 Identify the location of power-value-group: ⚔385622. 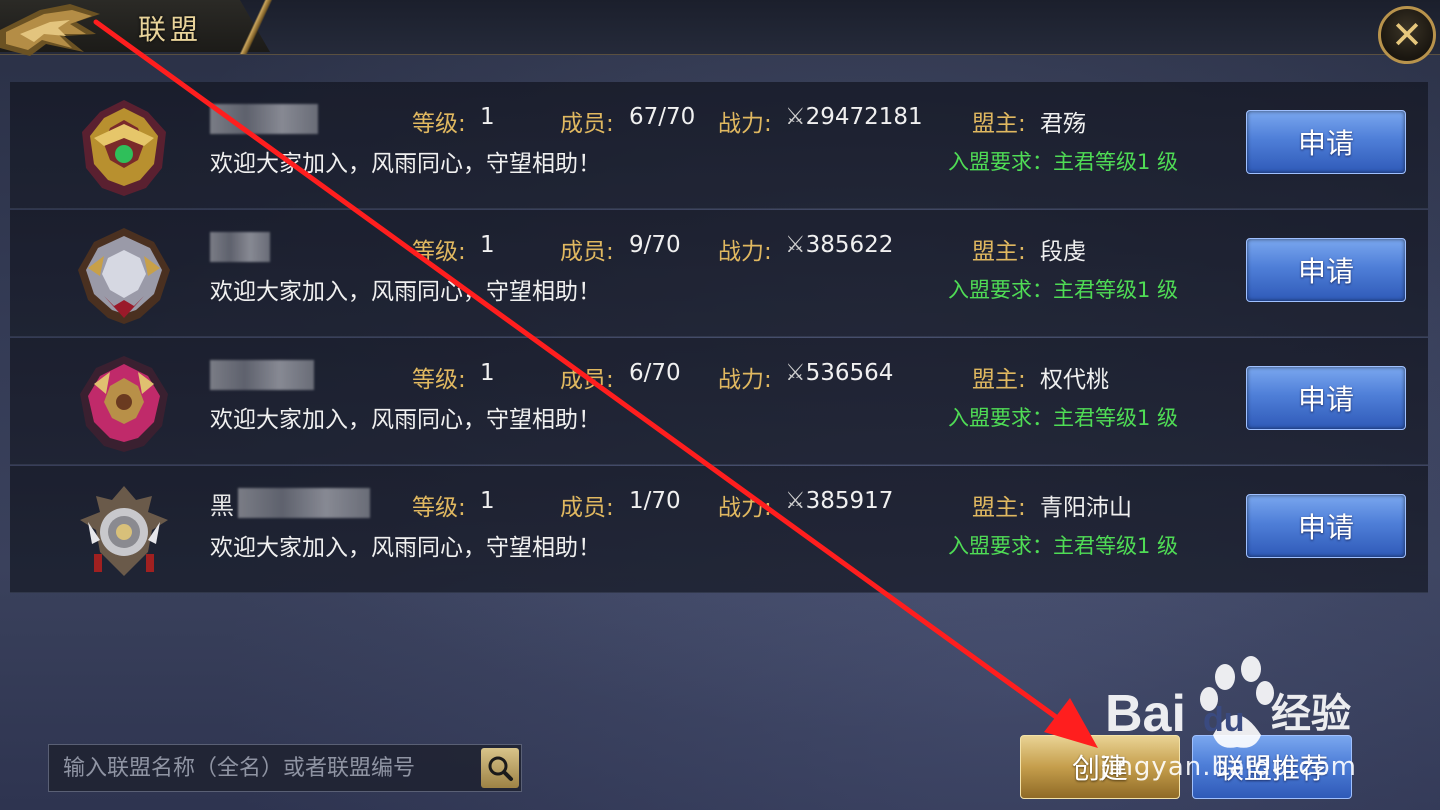
(839, 245).